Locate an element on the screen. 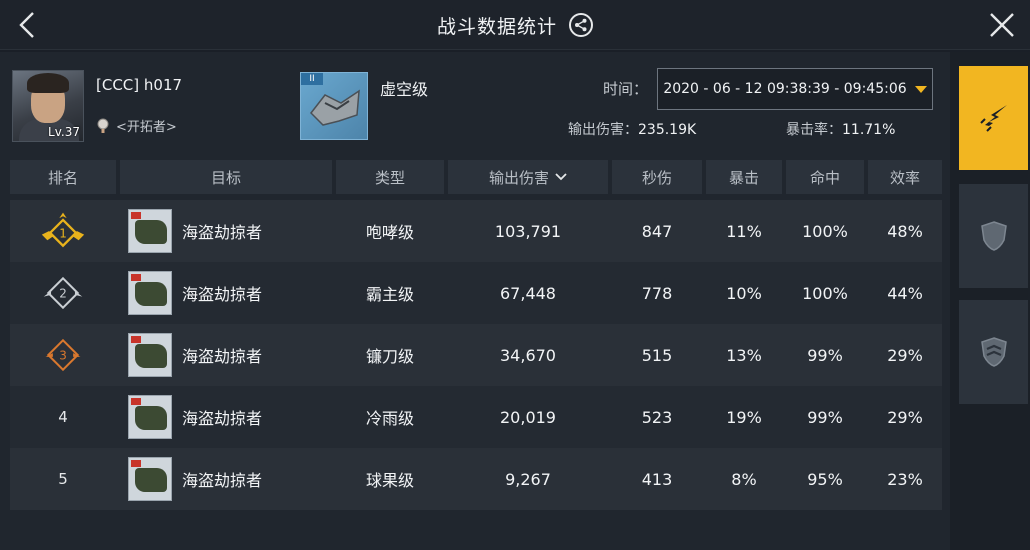  rank-cell: 4 is located at coordinates (63, 417).